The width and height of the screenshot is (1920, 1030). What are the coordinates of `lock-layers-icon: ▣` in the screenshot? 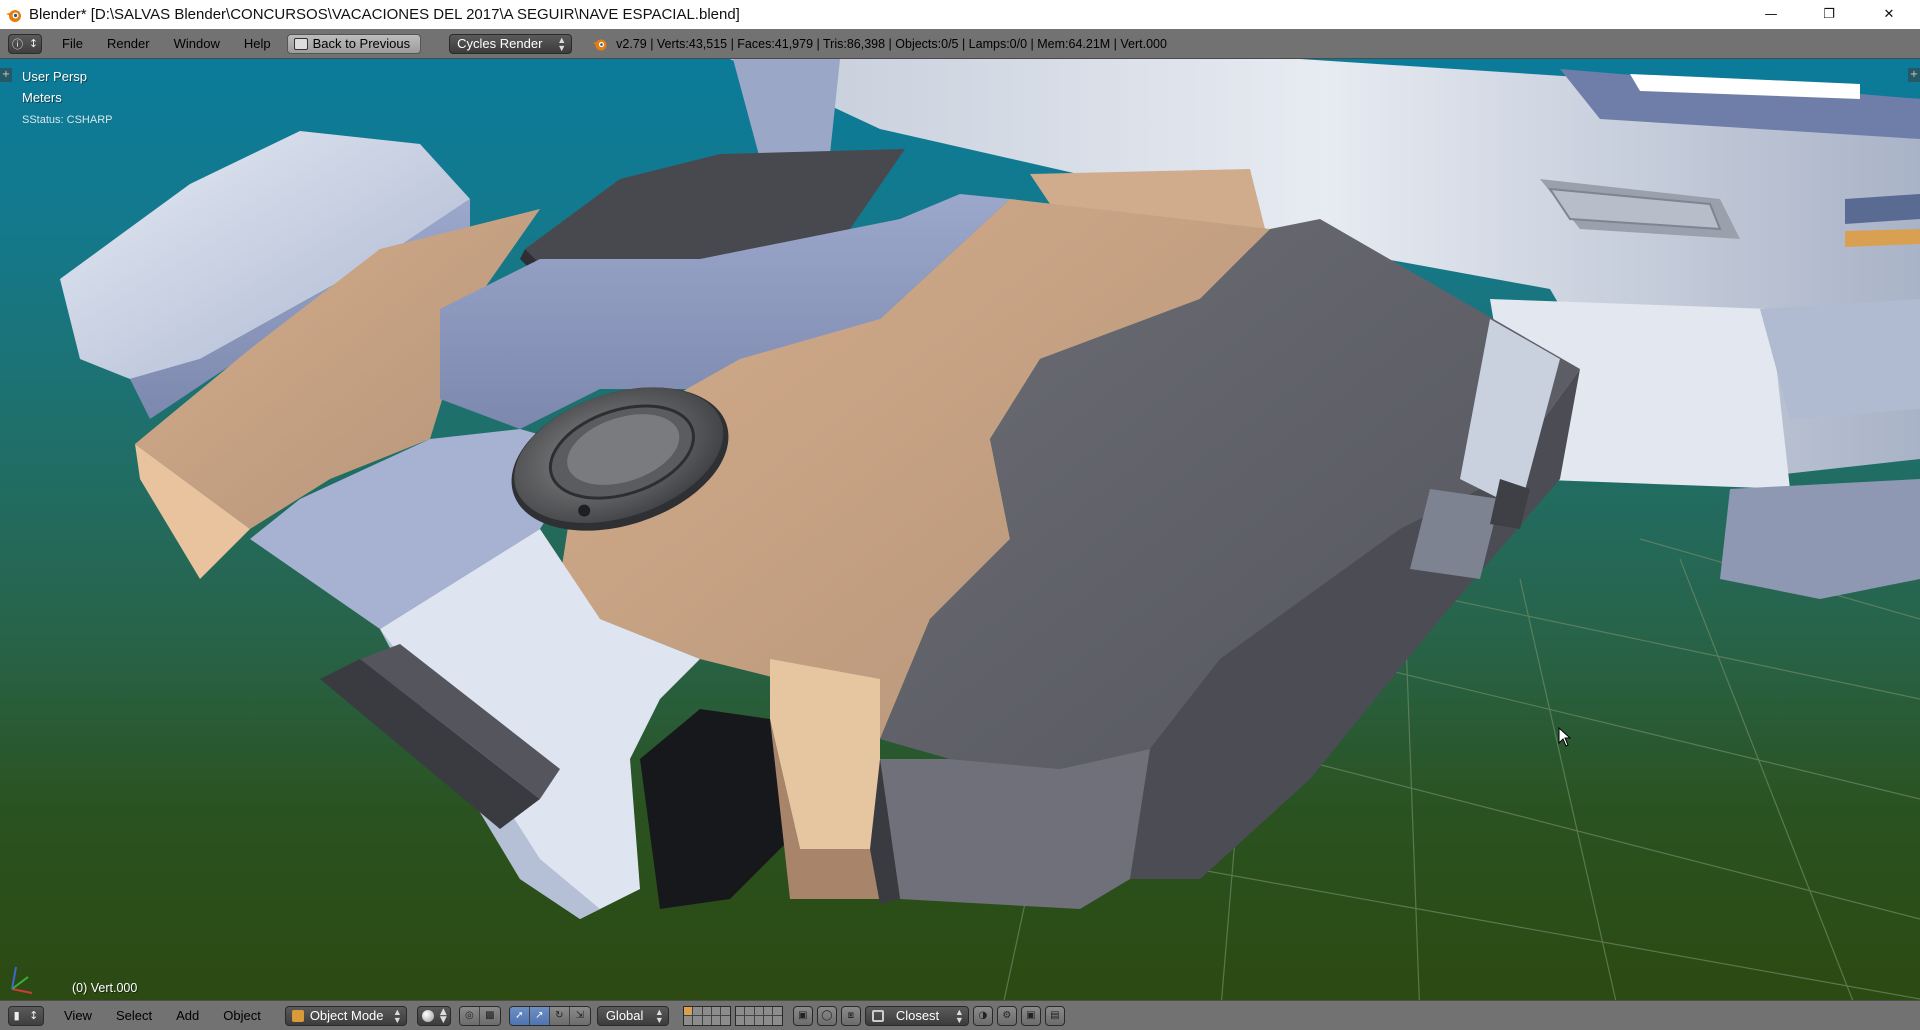 It's located at (802, 1015).